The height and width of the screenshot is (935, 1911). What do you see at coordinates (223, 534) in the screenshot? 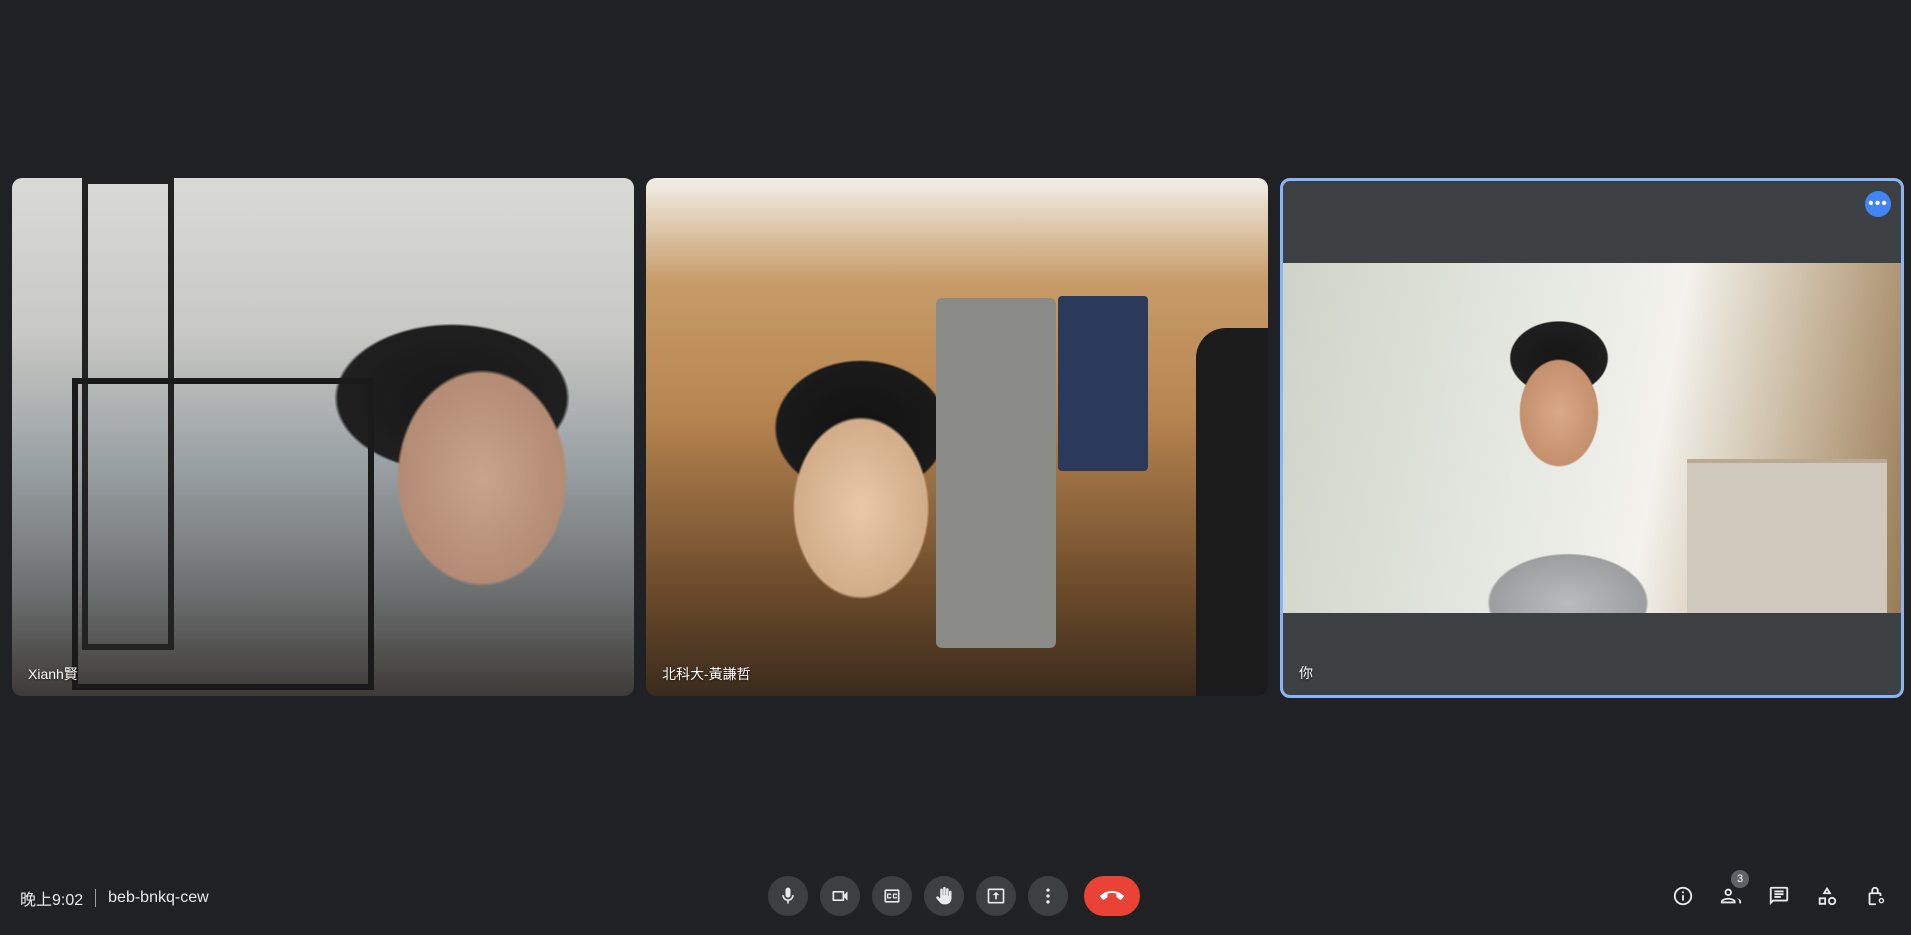
I see `window-frame` at bounding box center [223, 534].